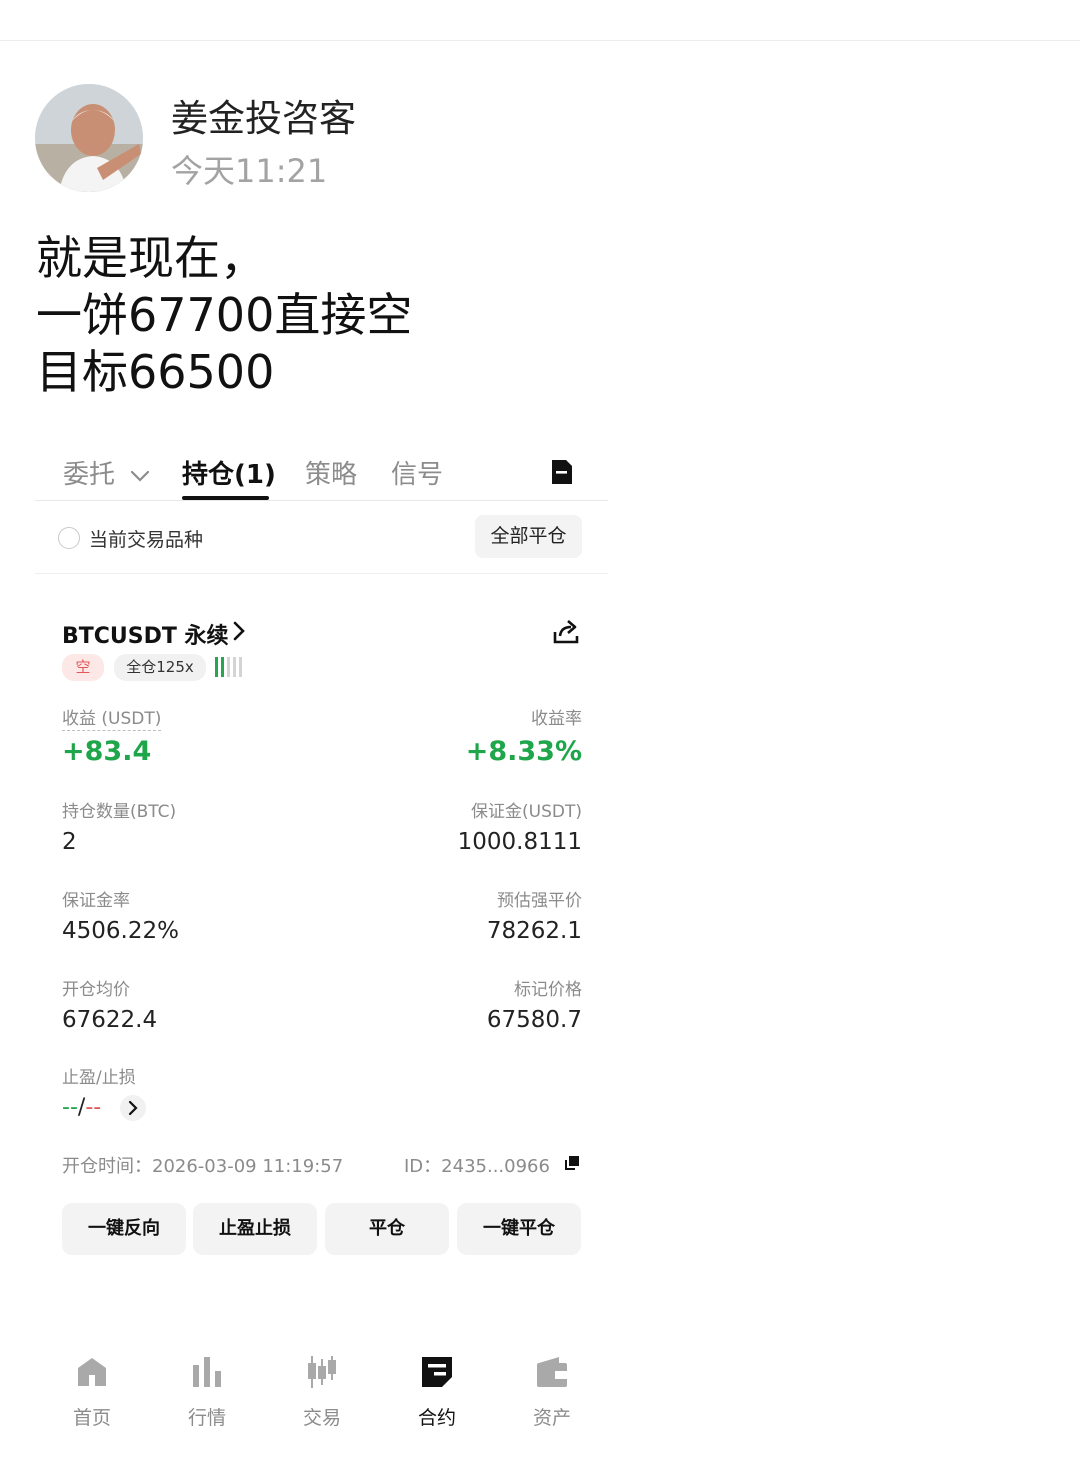 Image resolution: width=1080 pixels, height=1459 pixels. I want to click on tab-strategy: 策略, so click(331, 472).